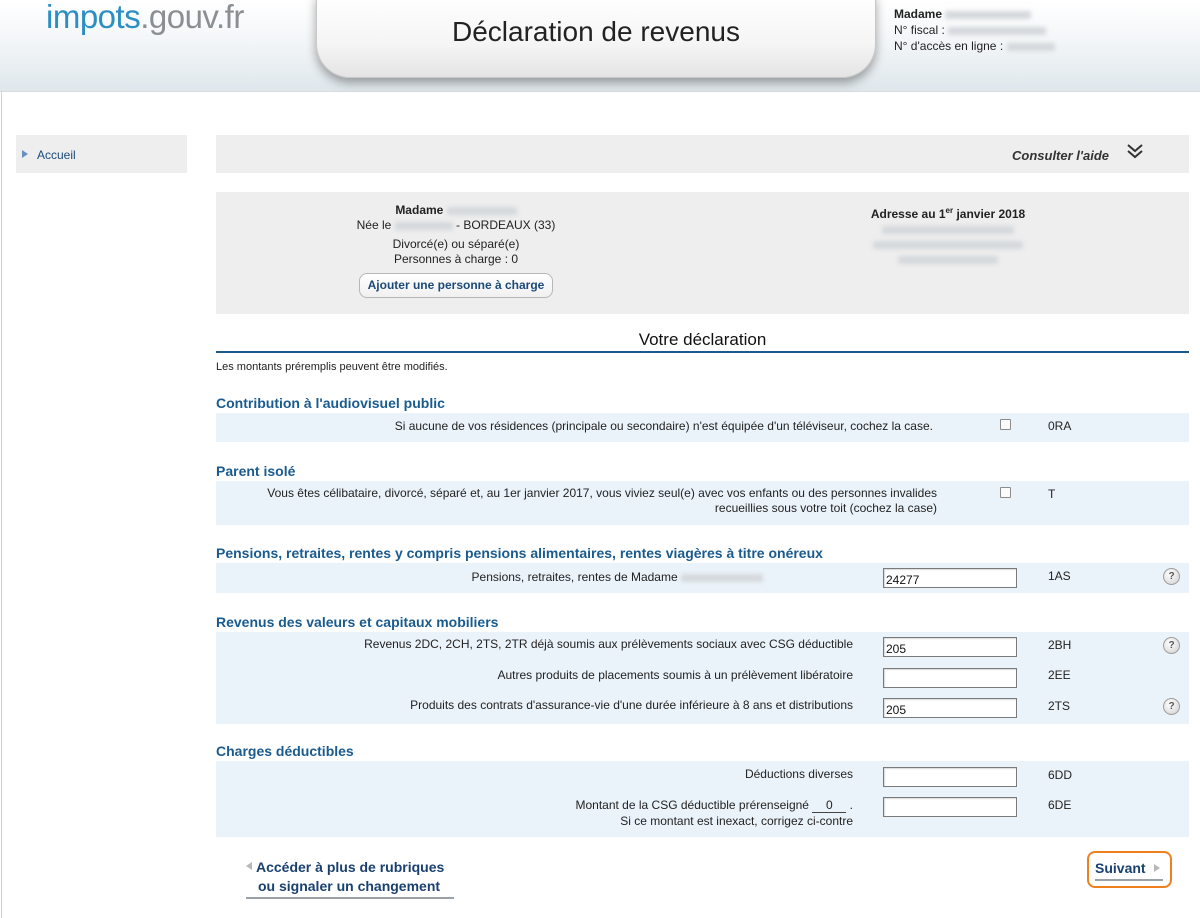 The height and width of the screenshot is (918, 1200). I want to click on help-link: Consulter l'aide, so click(1060, 155).